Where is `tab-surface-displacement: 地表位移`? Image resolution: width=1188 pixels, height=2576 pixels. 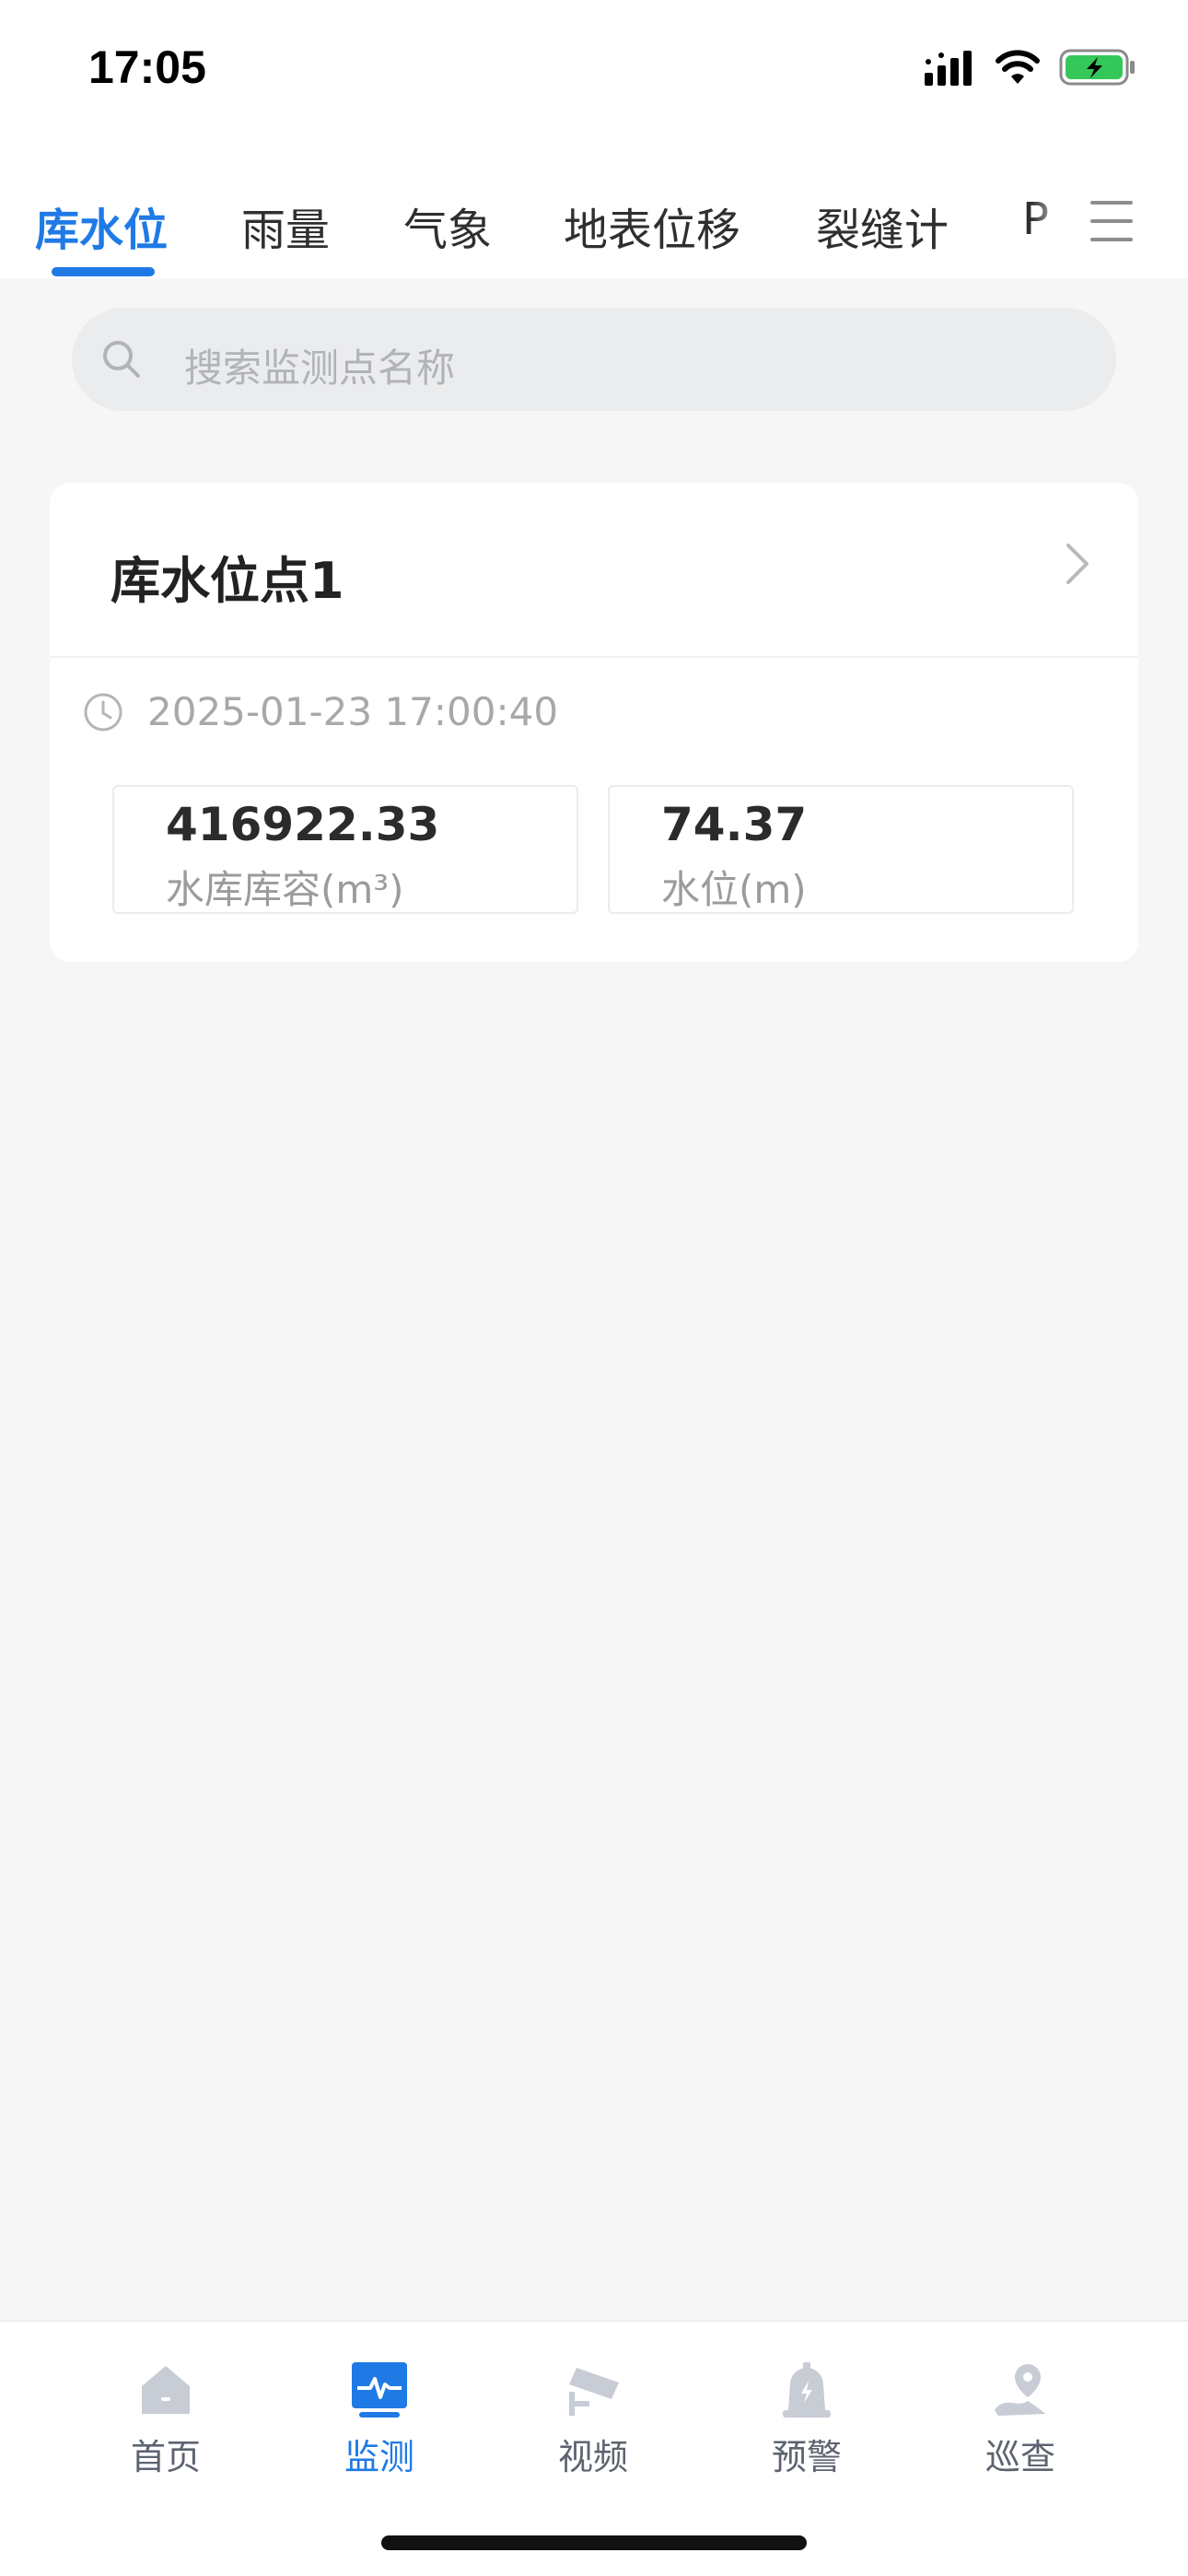 tab-surface-displacement: 地表位移 is located at coordinates (652, 225).